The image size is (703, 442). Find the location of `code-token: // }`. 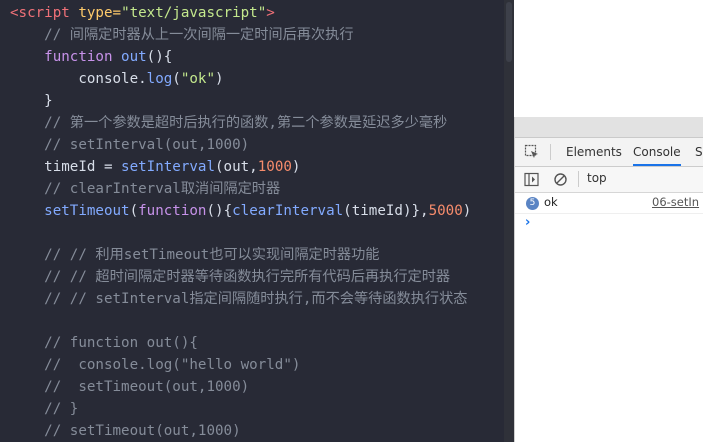

code-token: // } is located at coordinates (44, 409).